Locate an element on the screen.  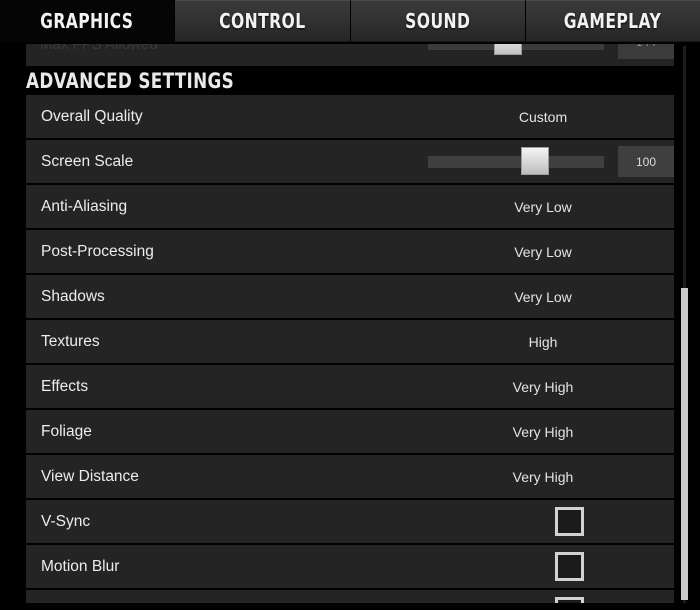
tab-control: CONTROL is located at coordinates (263, 21).